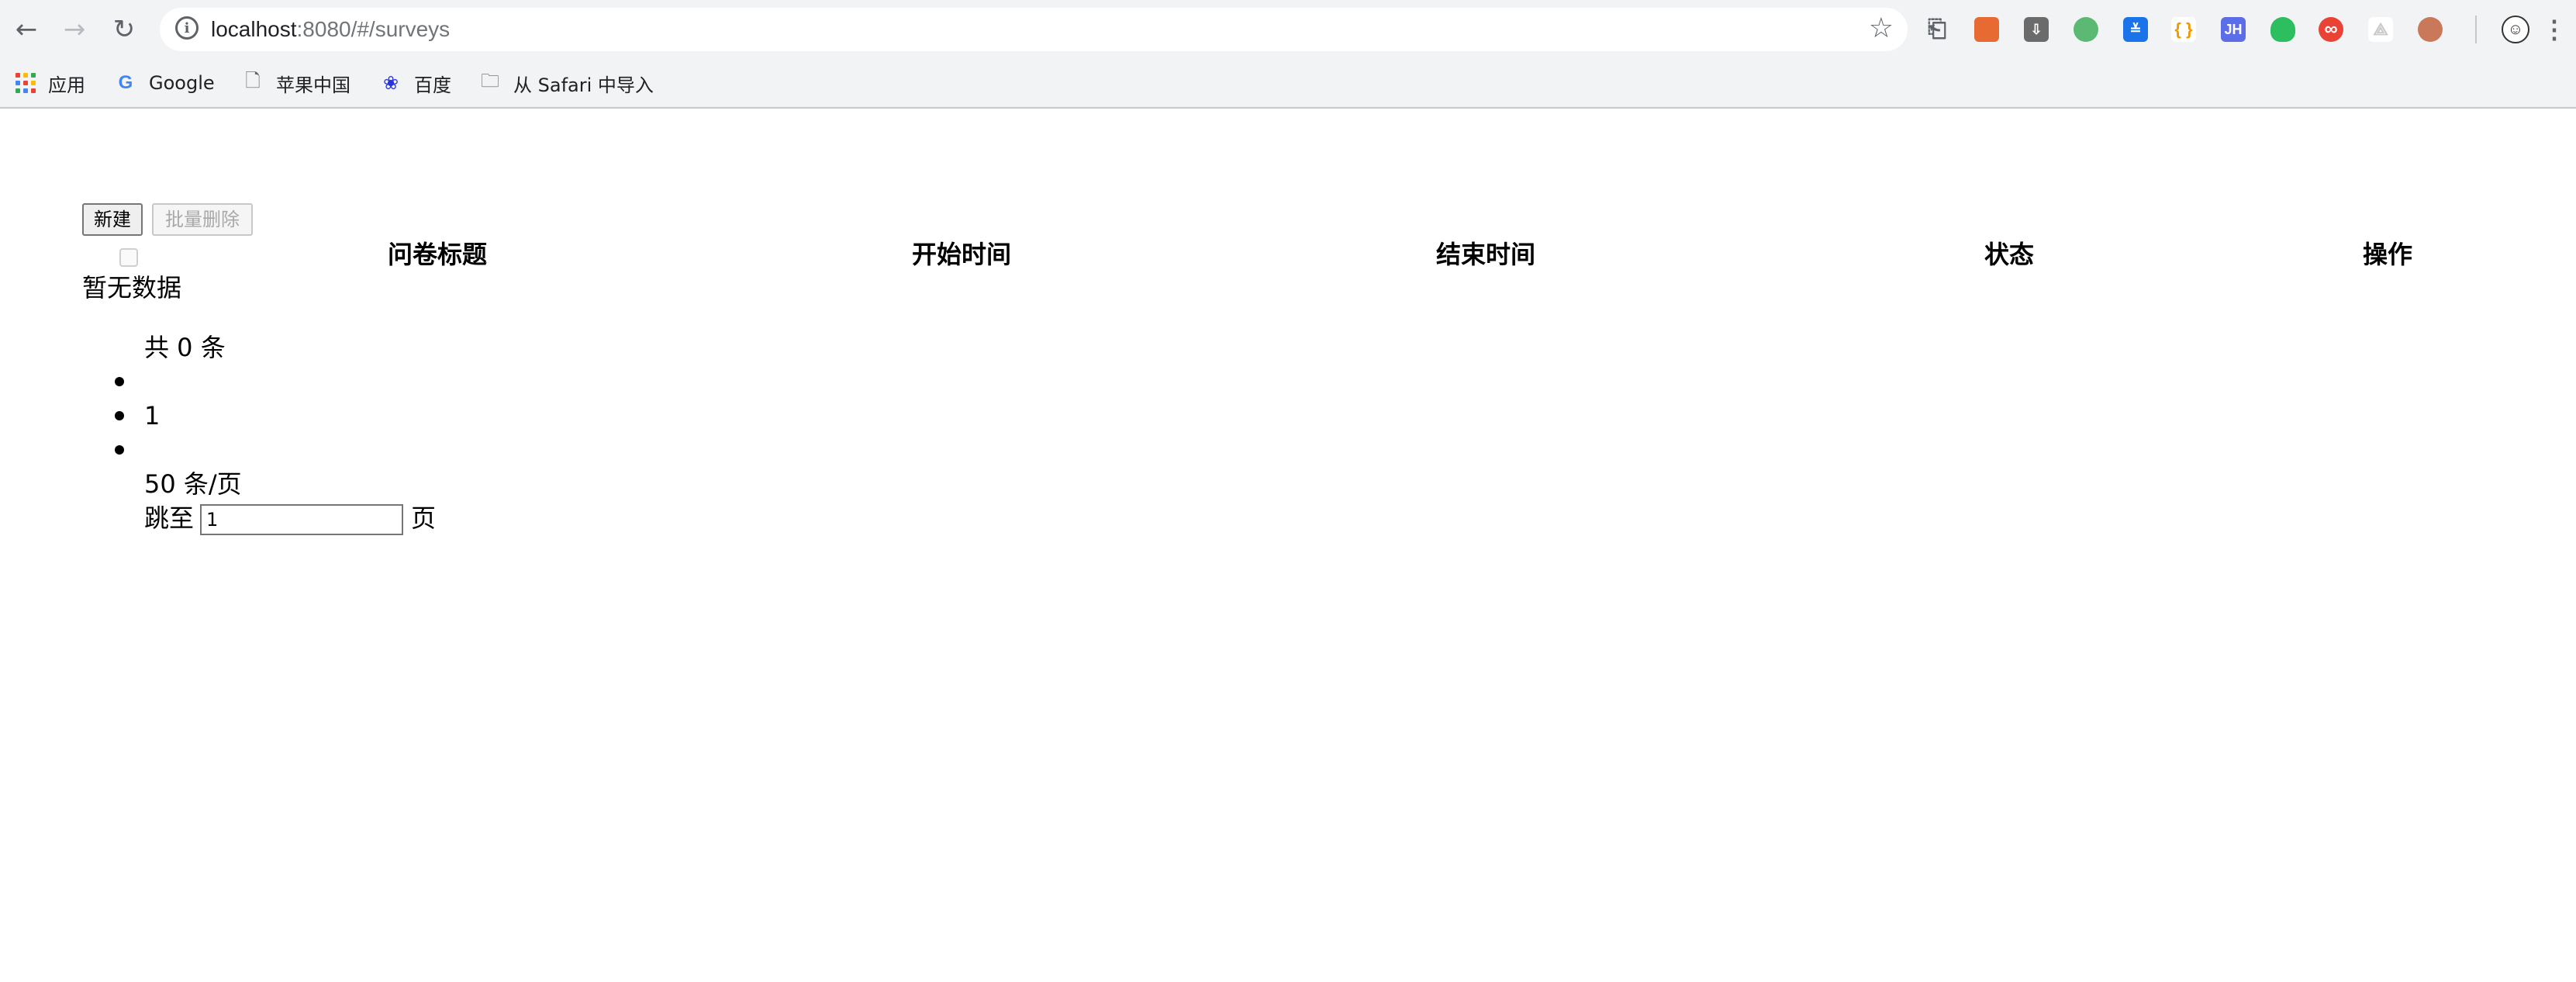 This screenshot has width=2576, height=982. I want to click on jump-to-page: 跳至 1 页, so click(290, 518).